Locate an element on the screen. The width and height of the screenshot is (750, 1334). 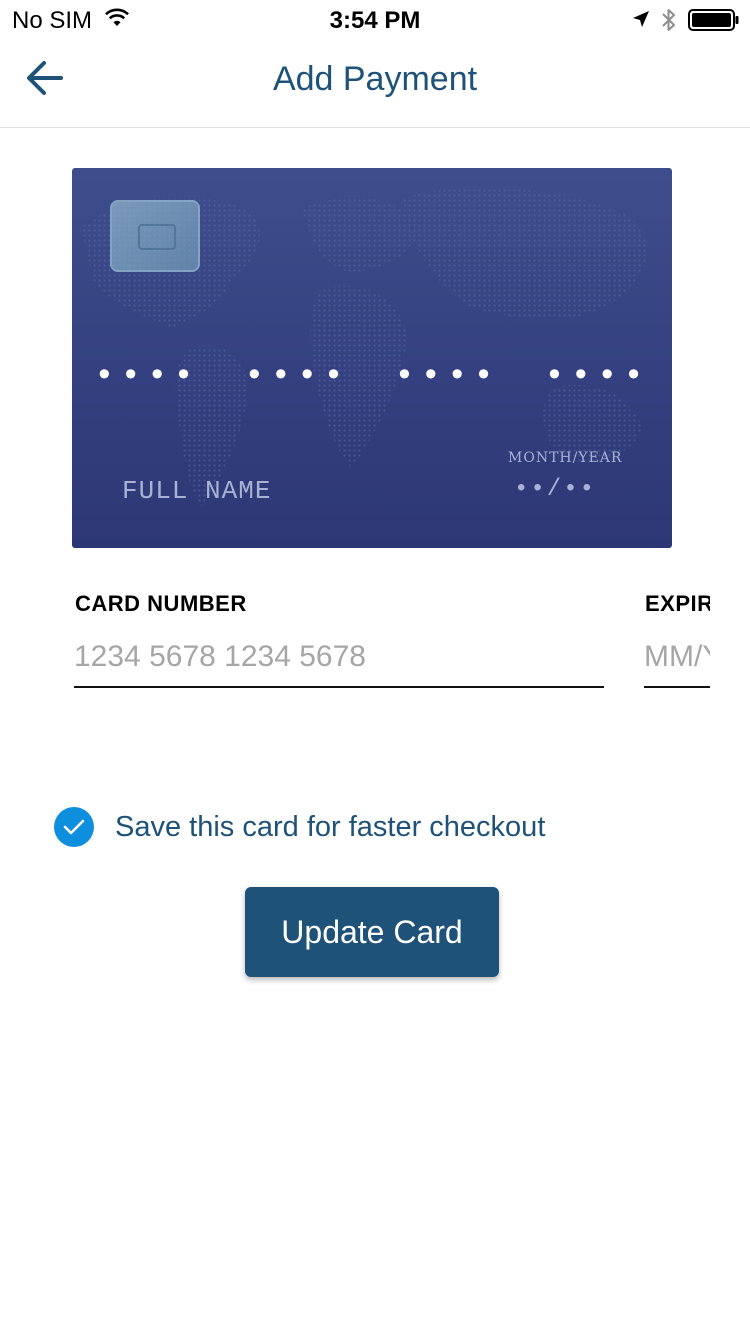
page-title: Add Payment is located at coordinates (375, 79).